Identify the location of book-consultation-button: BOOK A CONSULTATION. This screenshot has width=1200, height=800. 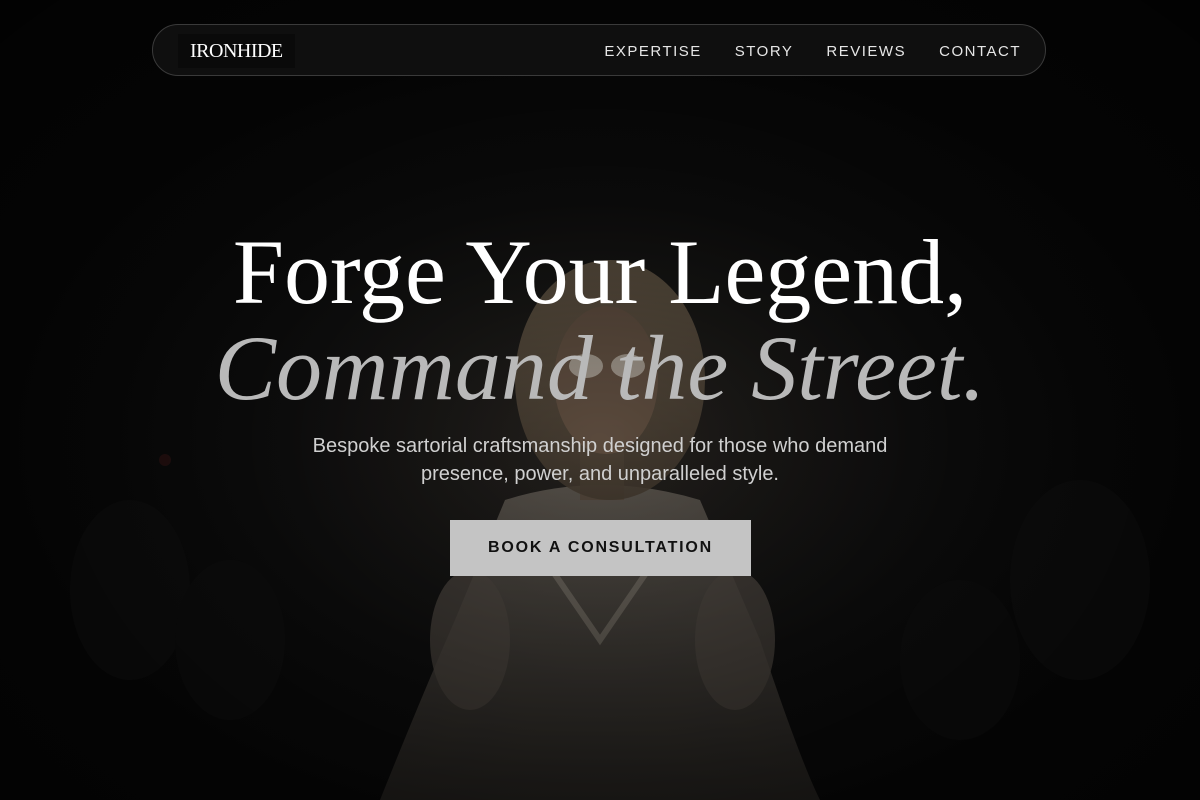
(600, 548).